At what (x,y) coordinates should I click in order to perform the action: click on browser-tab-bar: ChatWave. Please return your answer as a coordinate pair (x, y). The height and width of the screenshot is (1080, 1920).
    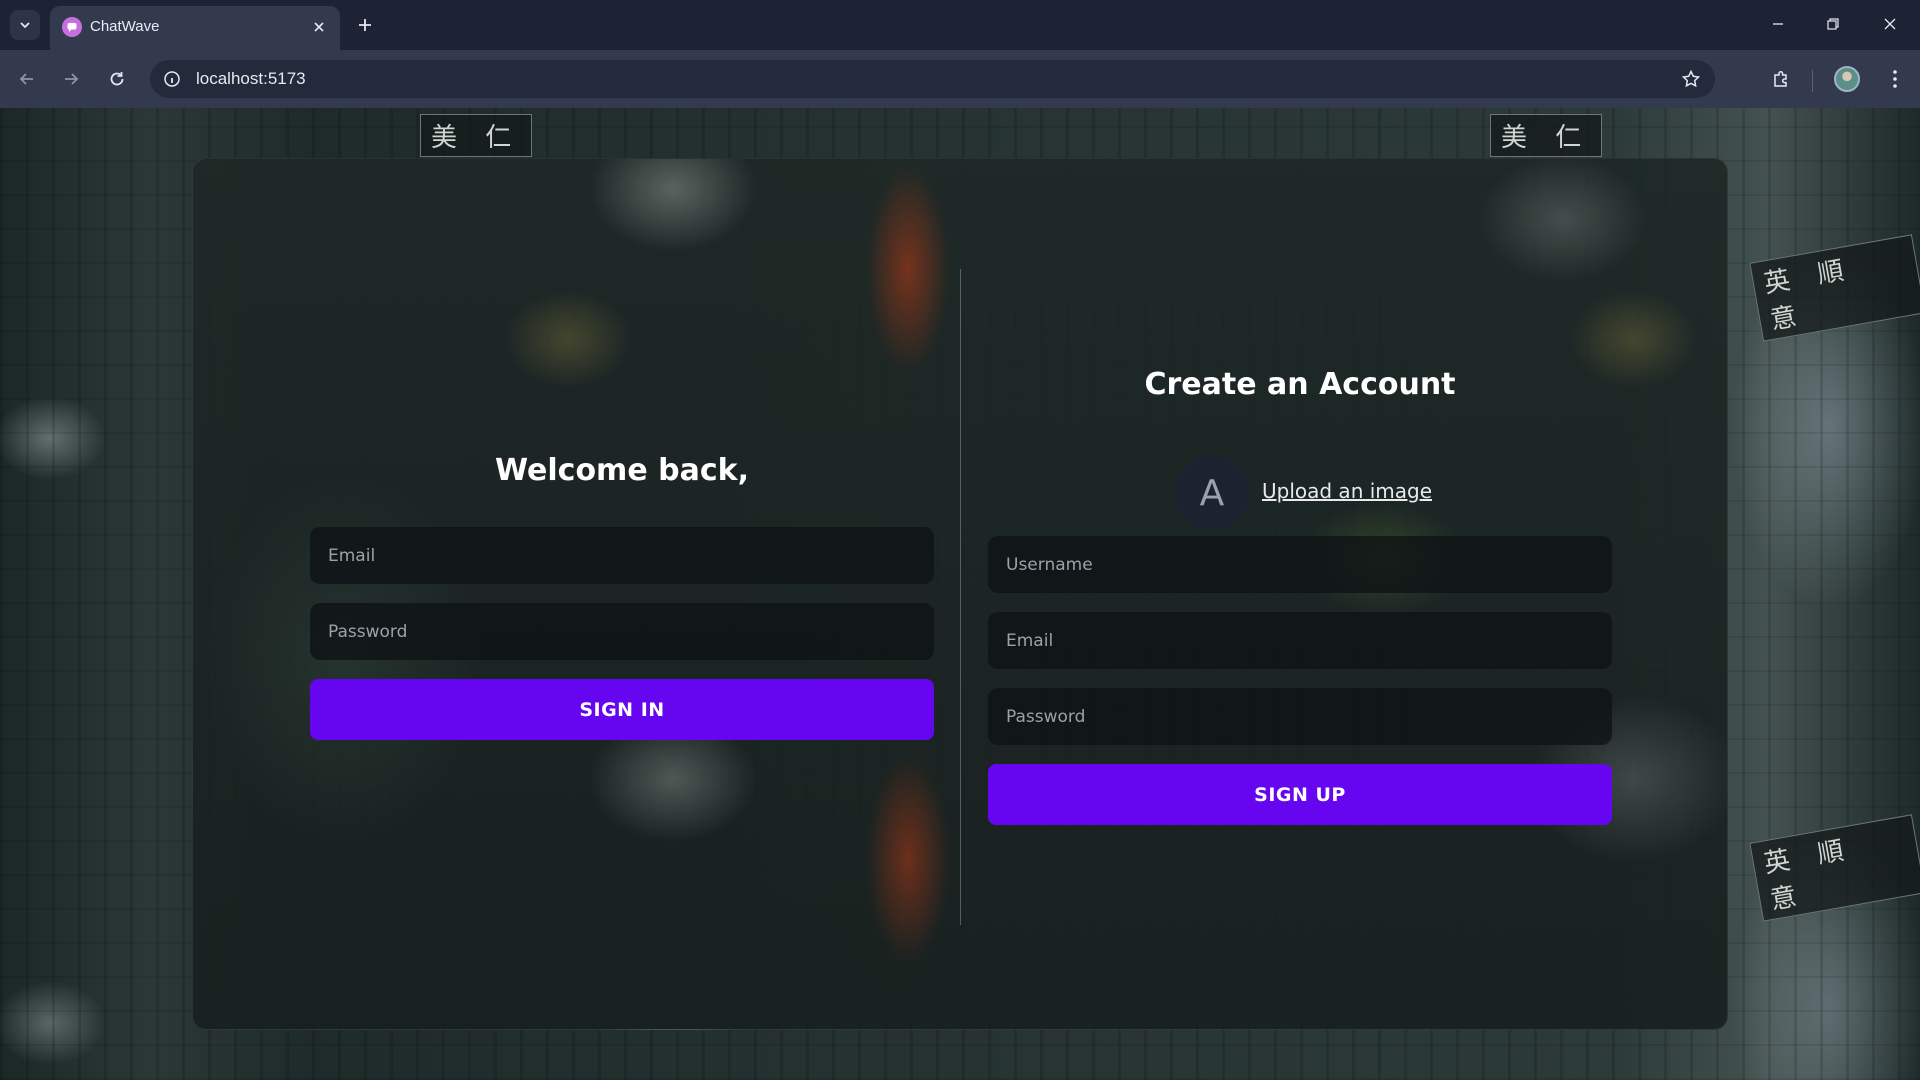
    Looking at the image, I should click on (960, 25).